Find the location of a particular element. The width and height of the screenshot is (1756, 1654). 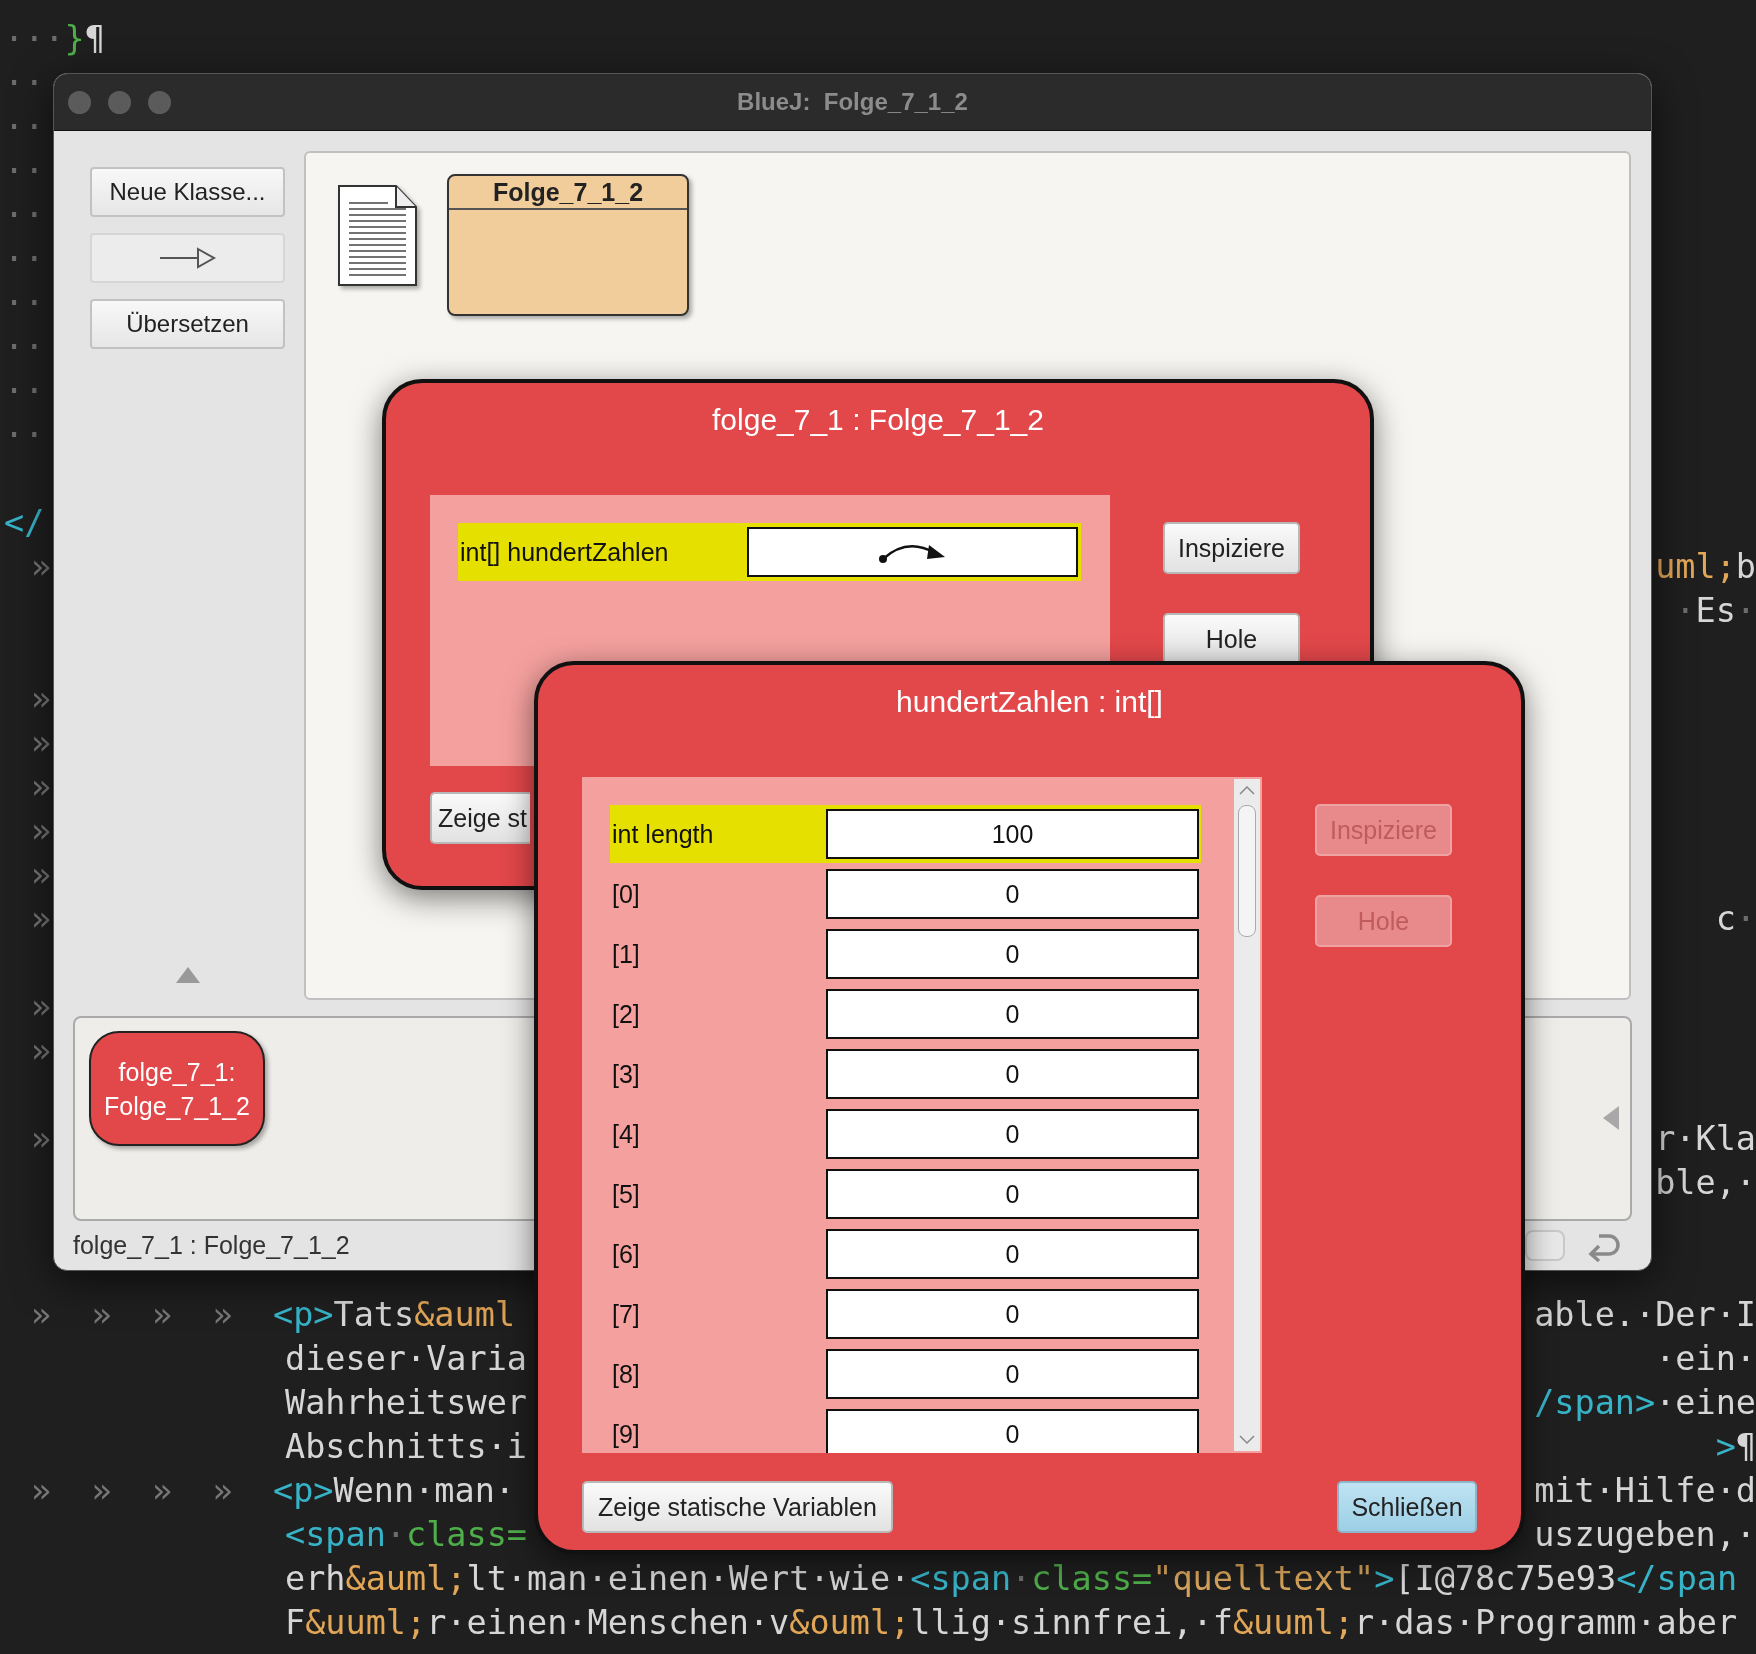

code-line: ·ein· is located at coordinates (1705, 1359).